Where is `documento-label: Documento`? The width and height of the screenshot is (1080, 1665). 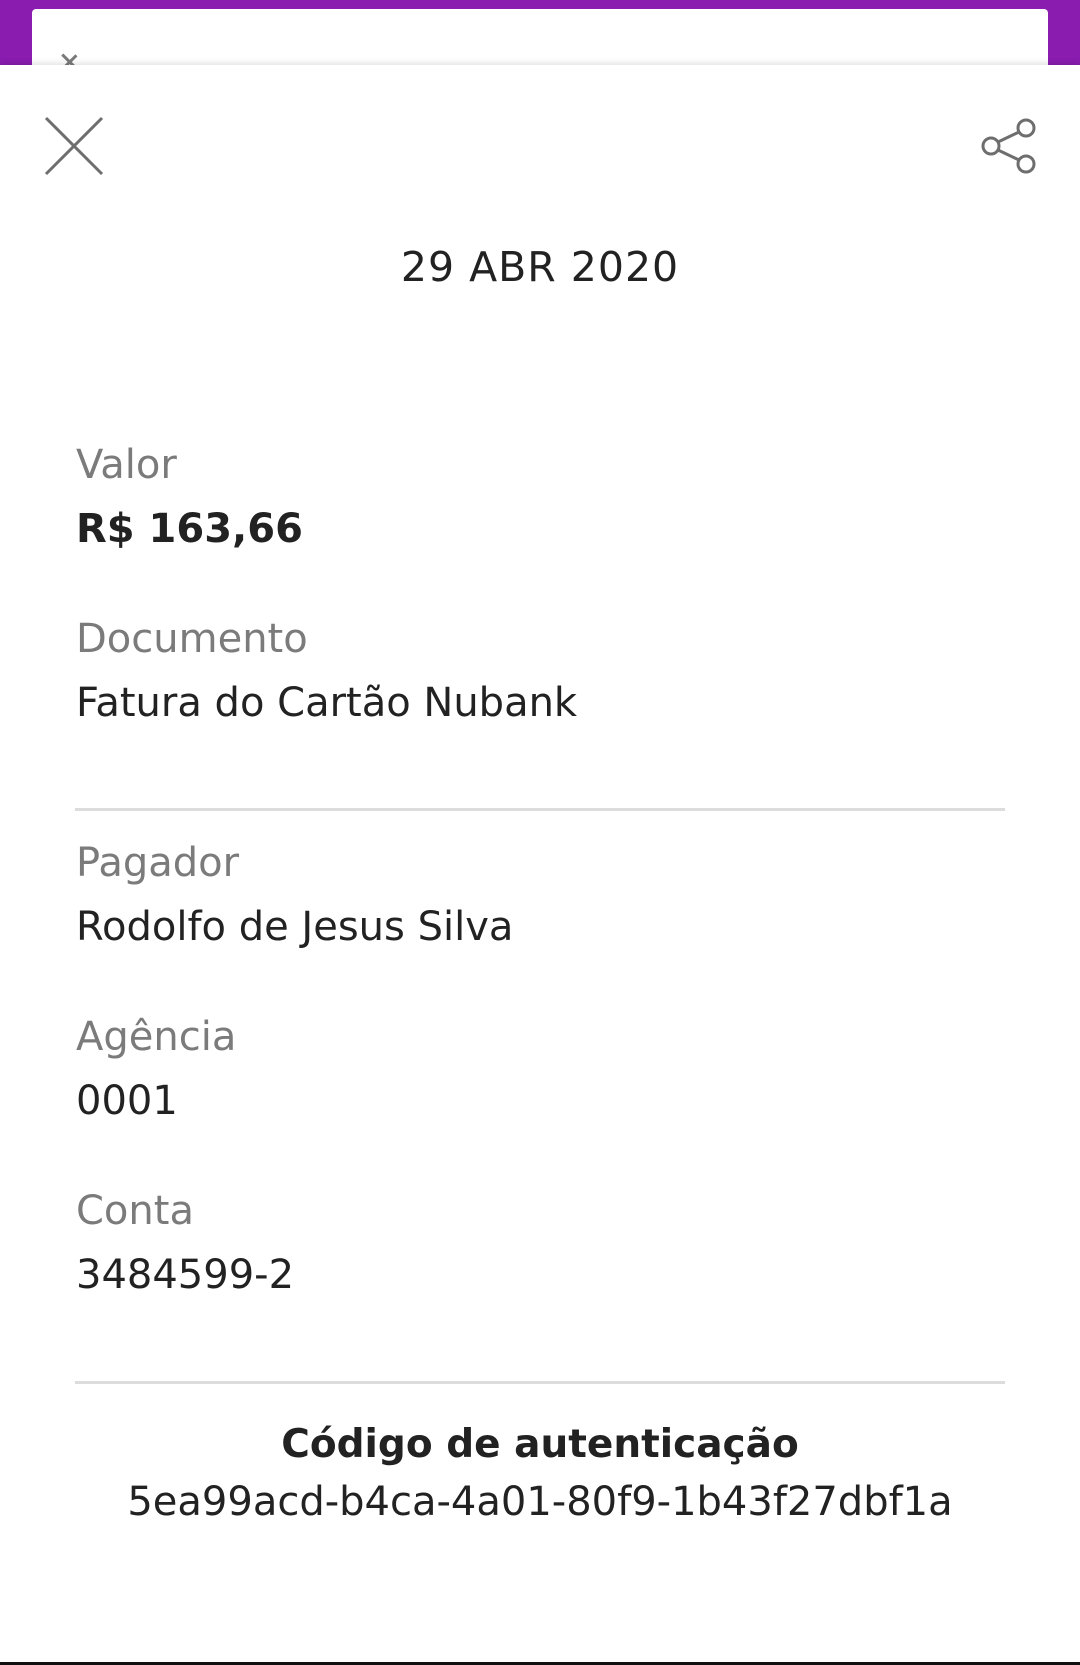 documento-label: Documento is located at coordinates (192, 639).